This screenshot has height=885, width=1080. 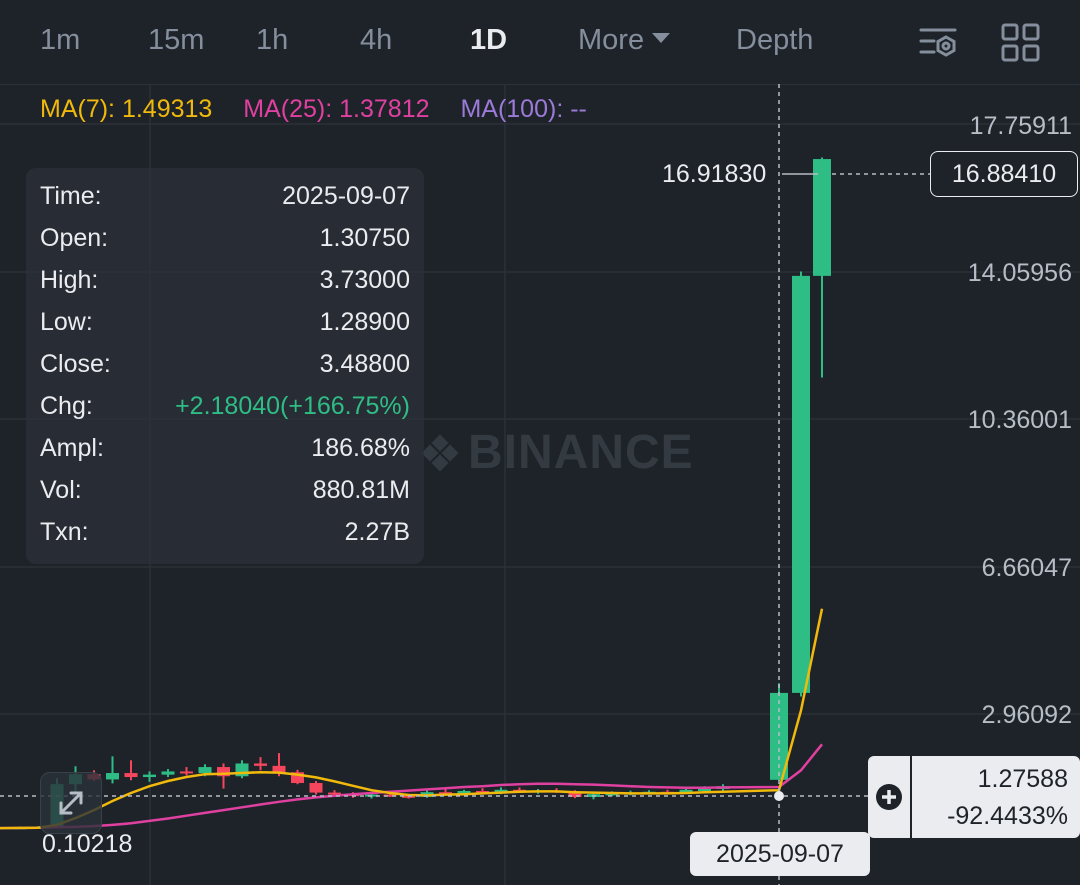 What do you see at coordinates (523, 109) in the screenshot?
I see `ma100-value: MA(100): --` at bounding box center [523, 109].